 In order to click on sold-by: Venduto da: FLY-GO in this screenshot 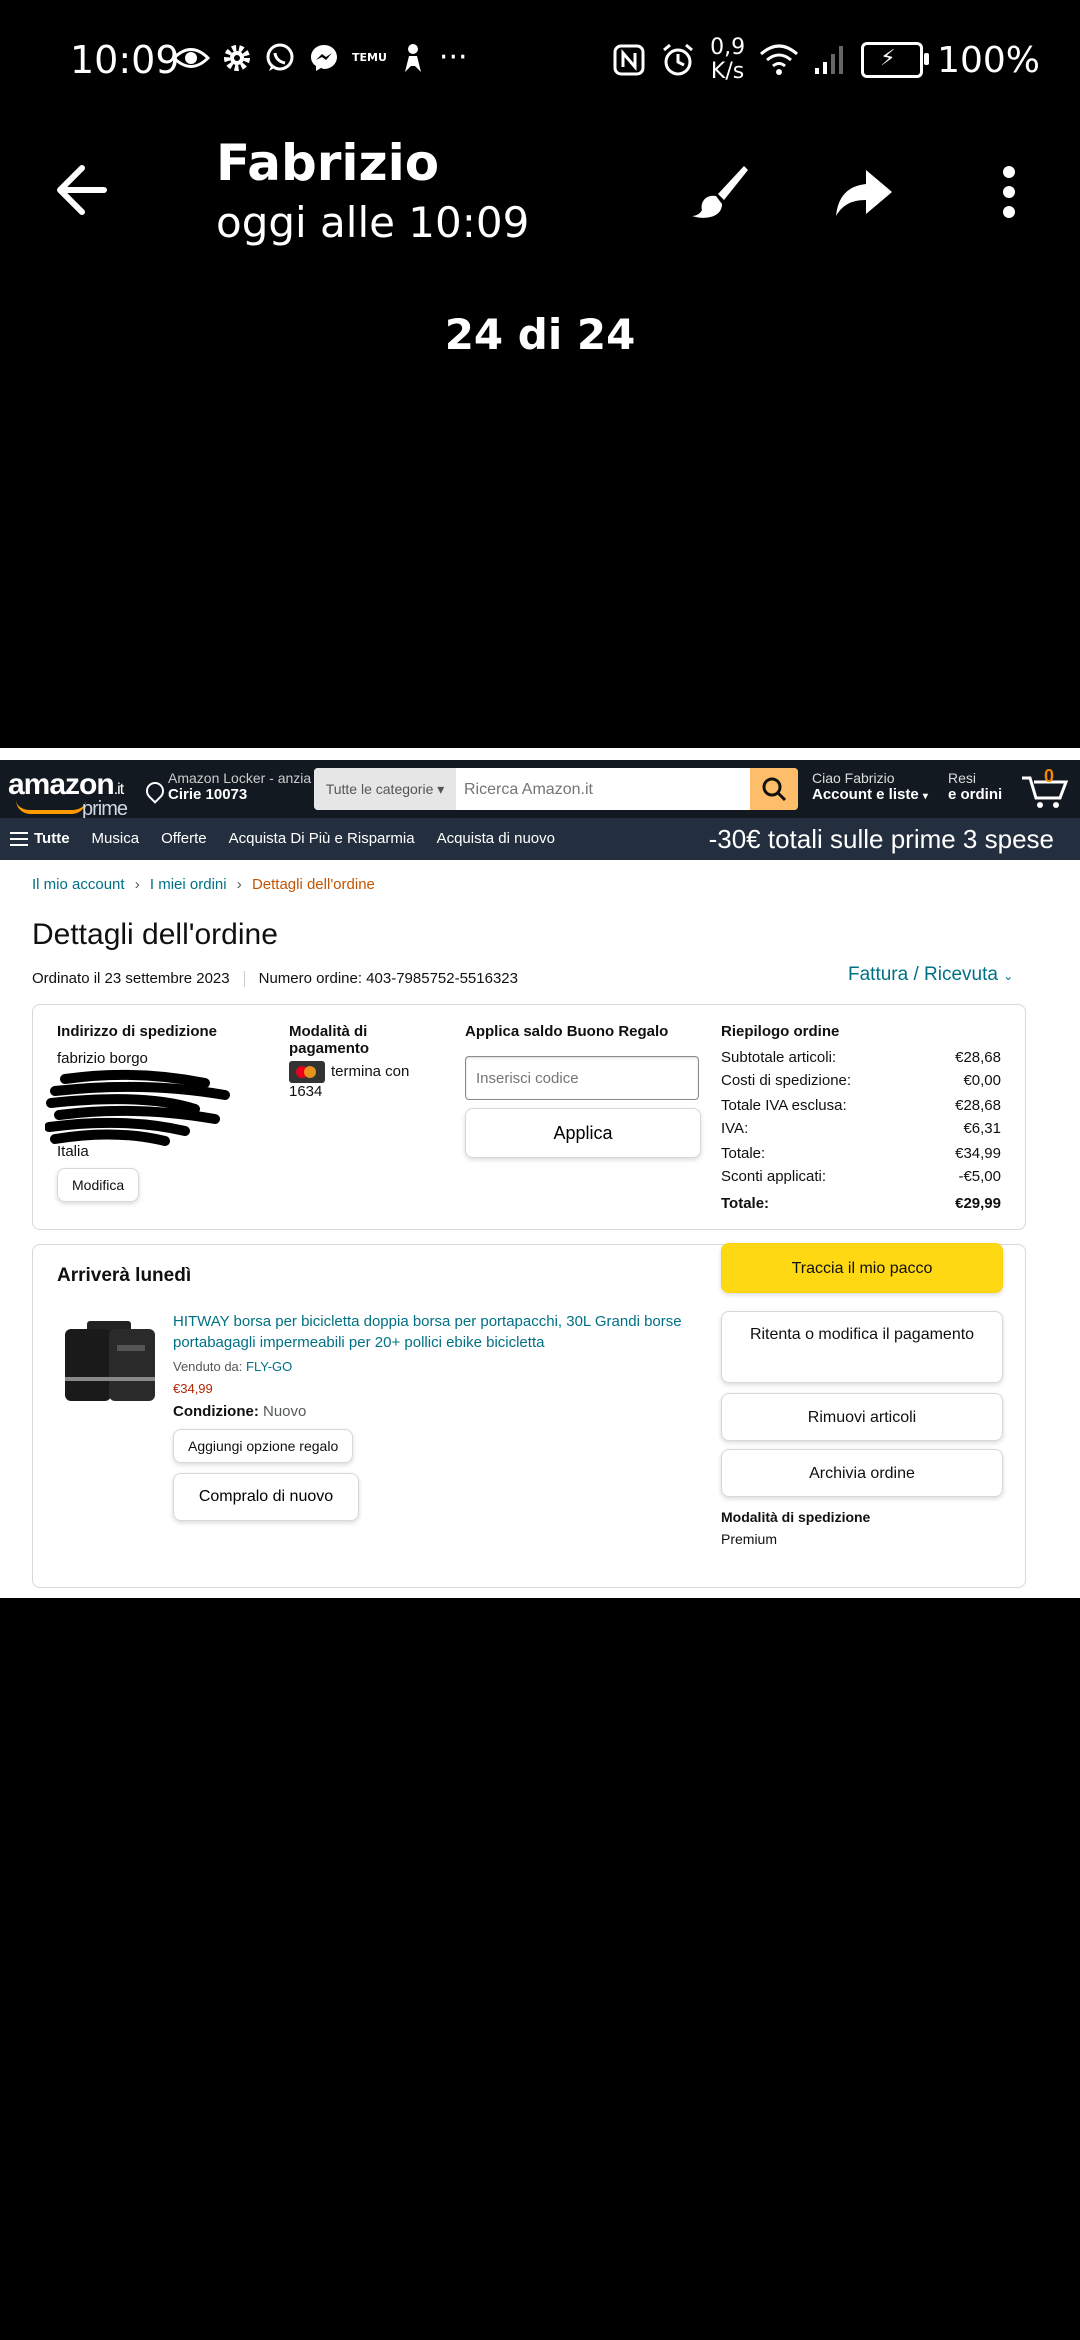, I will do `click(232, 1366)`.